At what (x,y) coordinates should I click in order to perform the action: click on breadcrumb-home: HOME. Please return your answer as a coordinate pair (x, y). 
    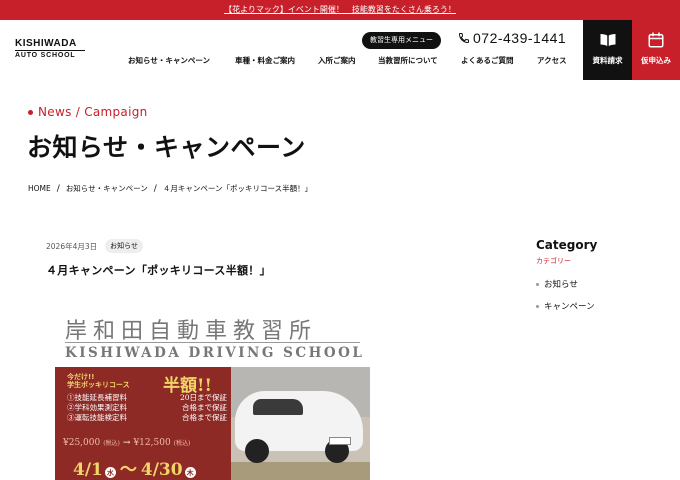
    Looking at the image, I should click on (39, 188).